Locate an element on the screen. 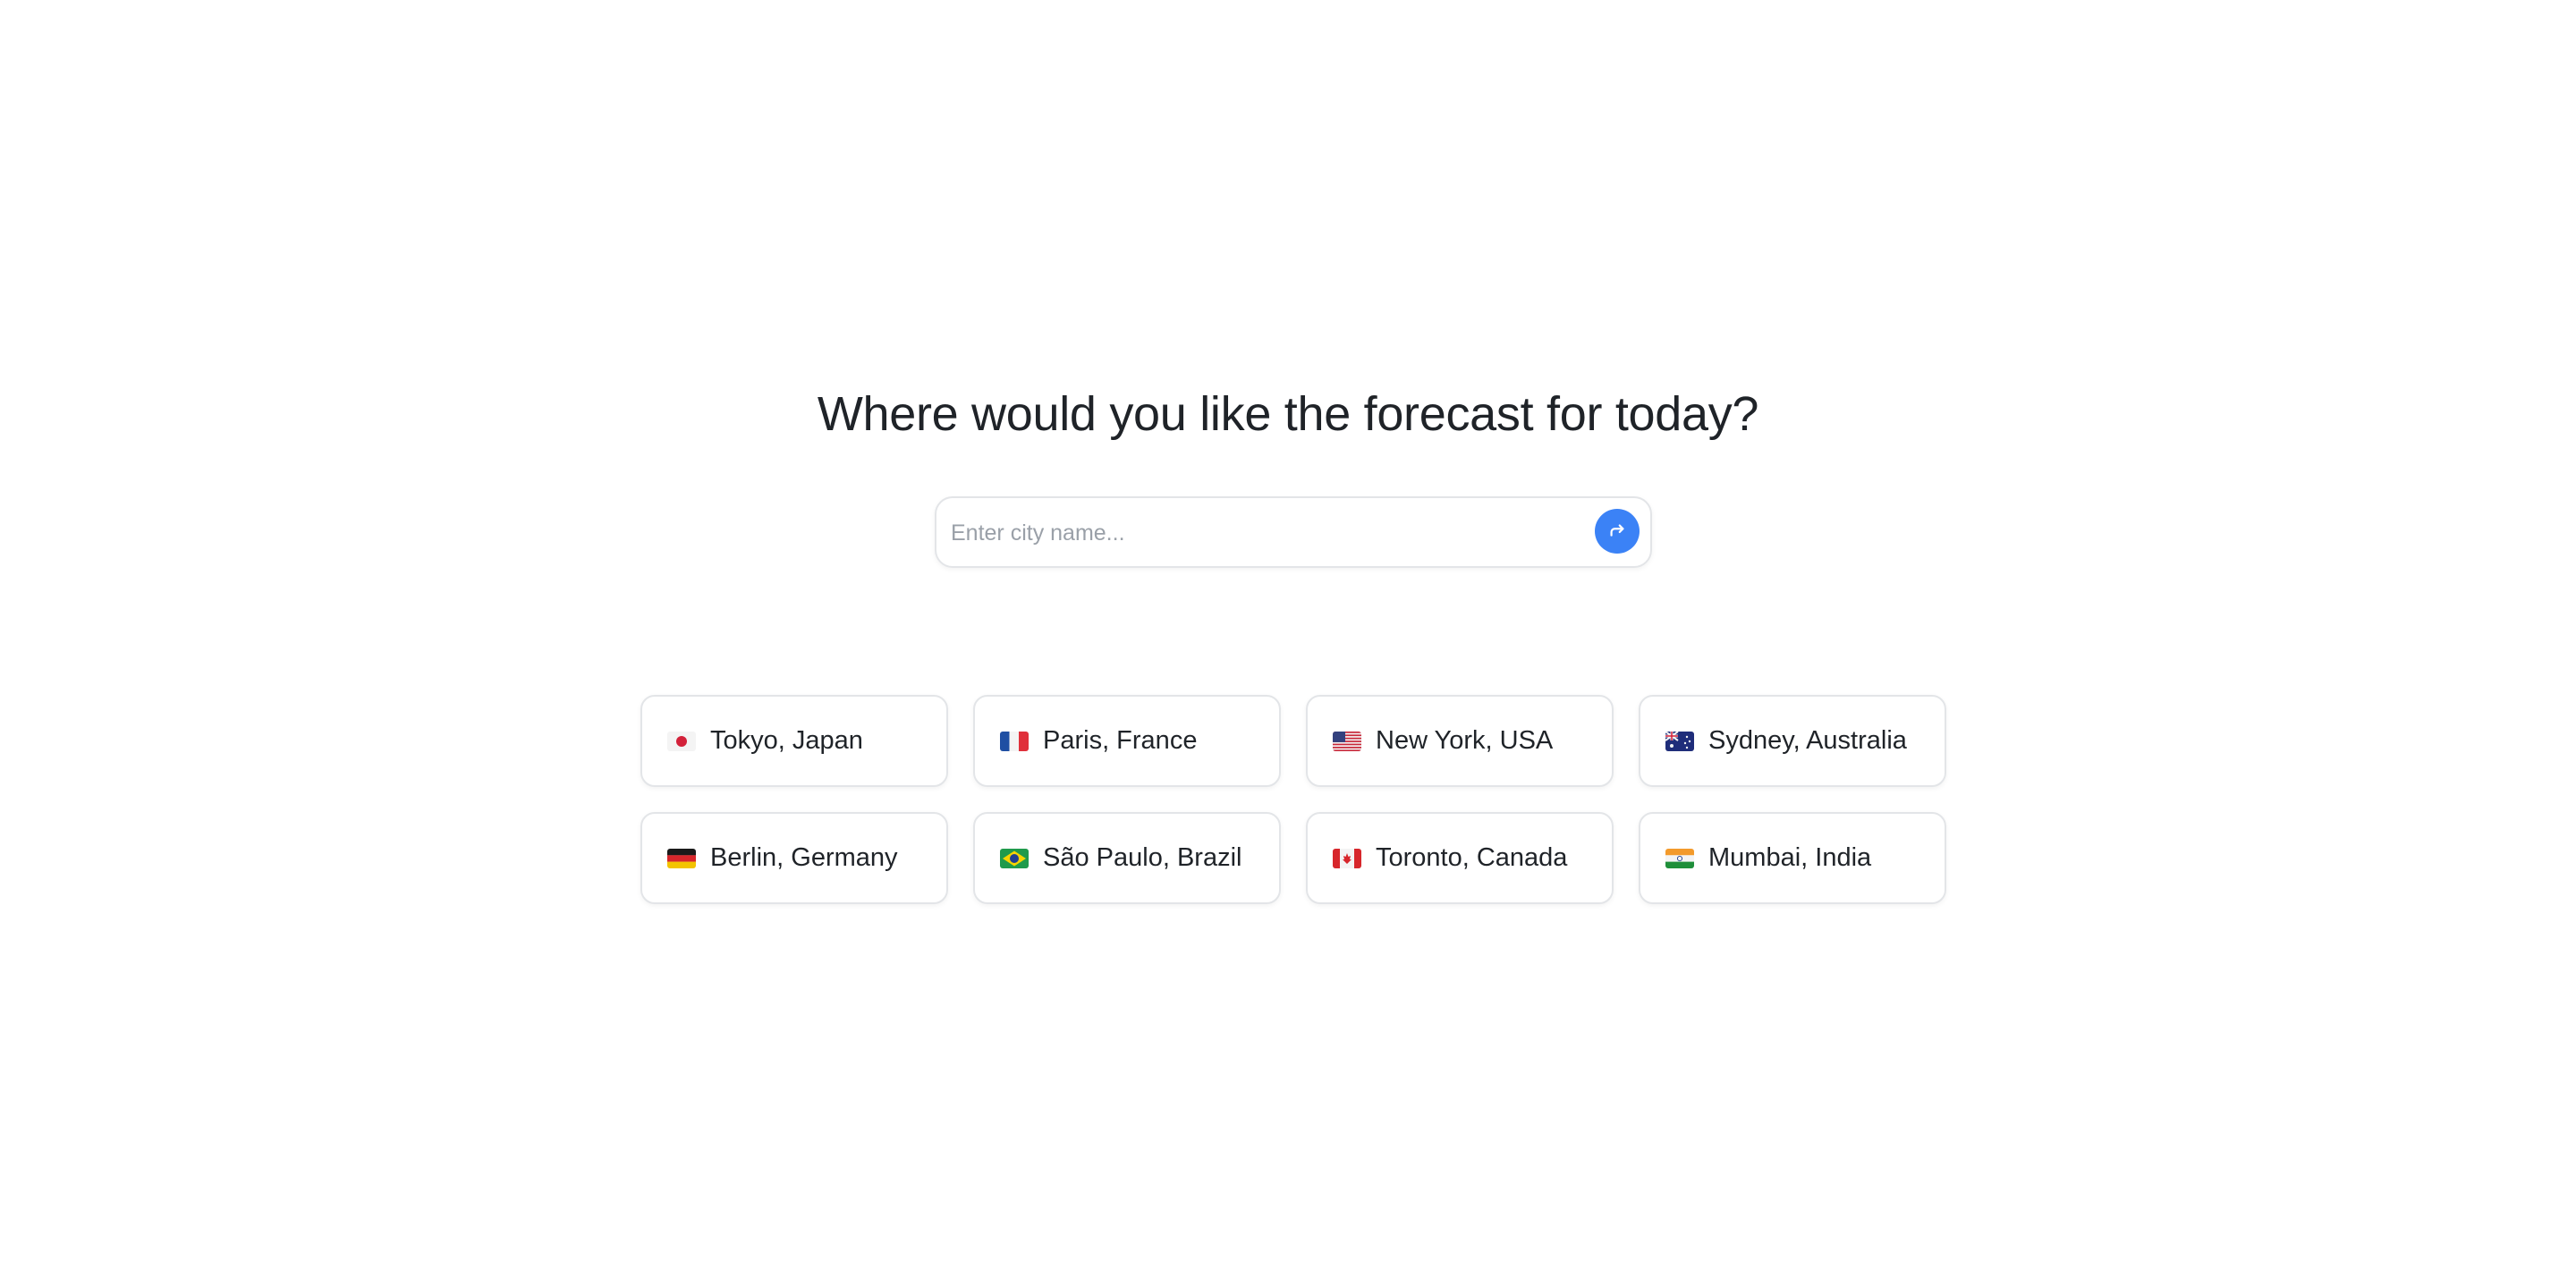 The image size is (2576, 1286). city-search-box is located at coordinates (1293, 532).